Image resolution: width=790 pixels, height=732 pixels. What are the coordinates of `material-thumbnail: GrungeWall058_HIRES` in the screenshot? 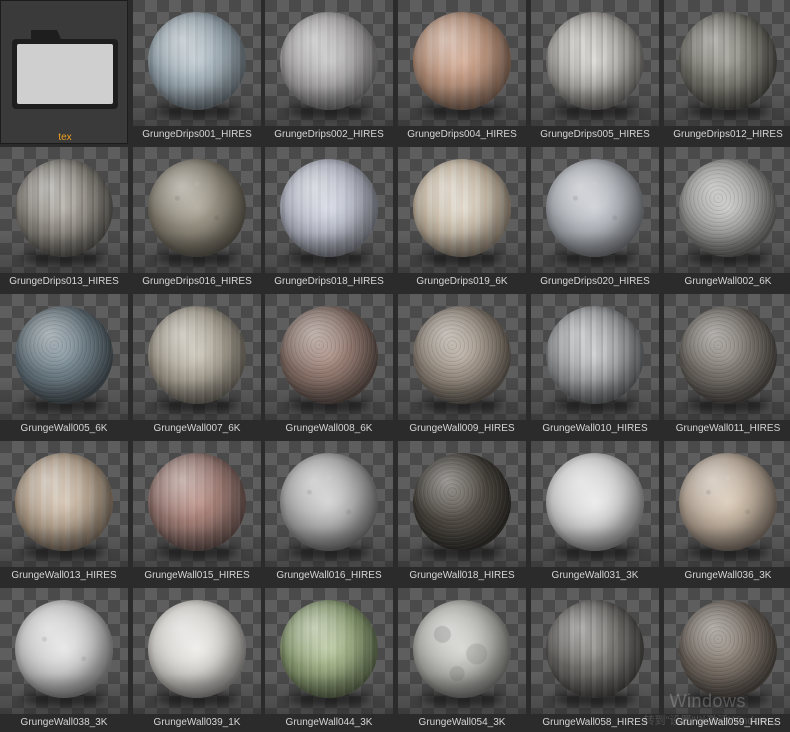 It's located at (595, 660).